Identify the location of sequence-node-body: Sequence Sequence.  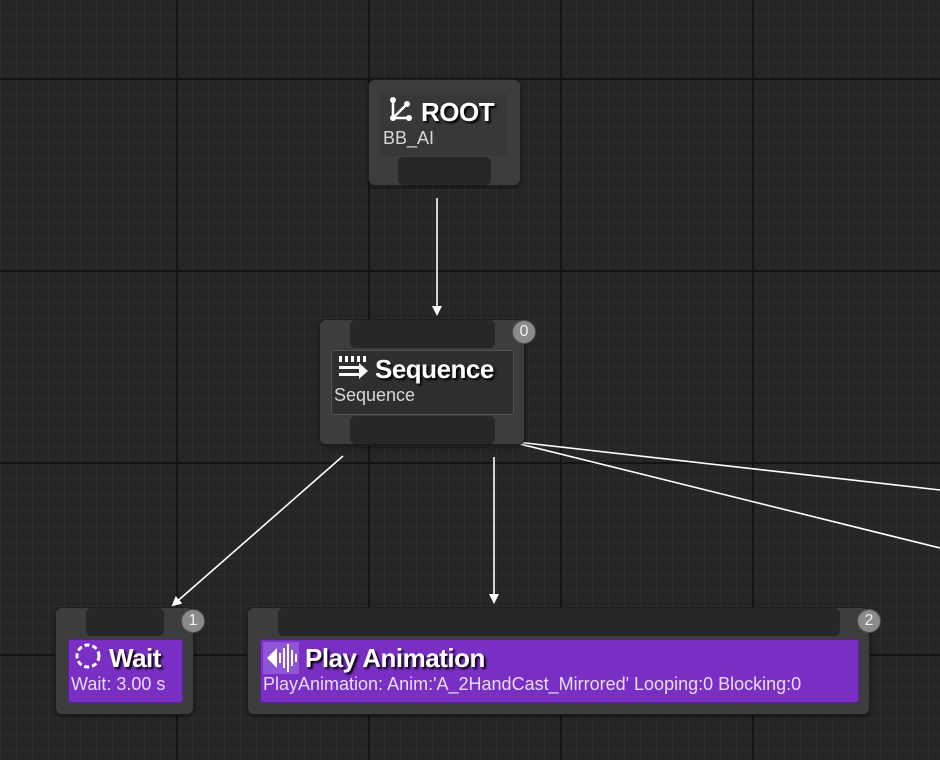
(422, 382).